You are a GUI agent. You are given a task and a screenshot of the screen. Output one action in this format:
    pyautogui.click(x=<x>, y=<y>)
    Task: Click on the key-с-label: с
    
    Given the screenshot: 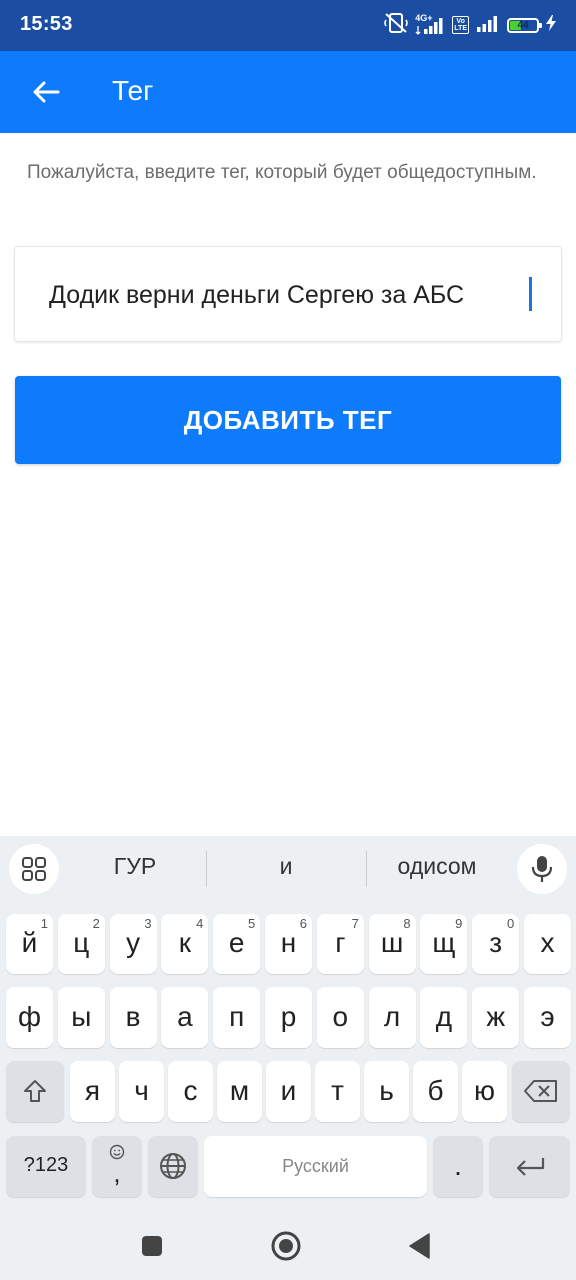 What is the action you would take?
    pyautogui.click(x=190, y=1090)
    